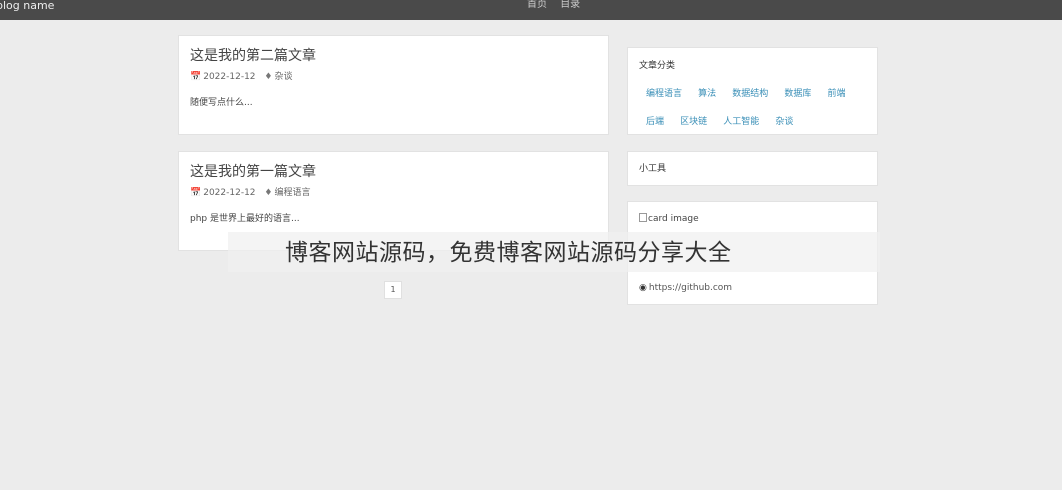 The height and width of the screenshot is (490, 1062). I want to click on categories-widget: 文章分类 编程语言 算法 数据结构 数据库 前端 后端 区块链 人工智能 杂谈, so click(752, 91).